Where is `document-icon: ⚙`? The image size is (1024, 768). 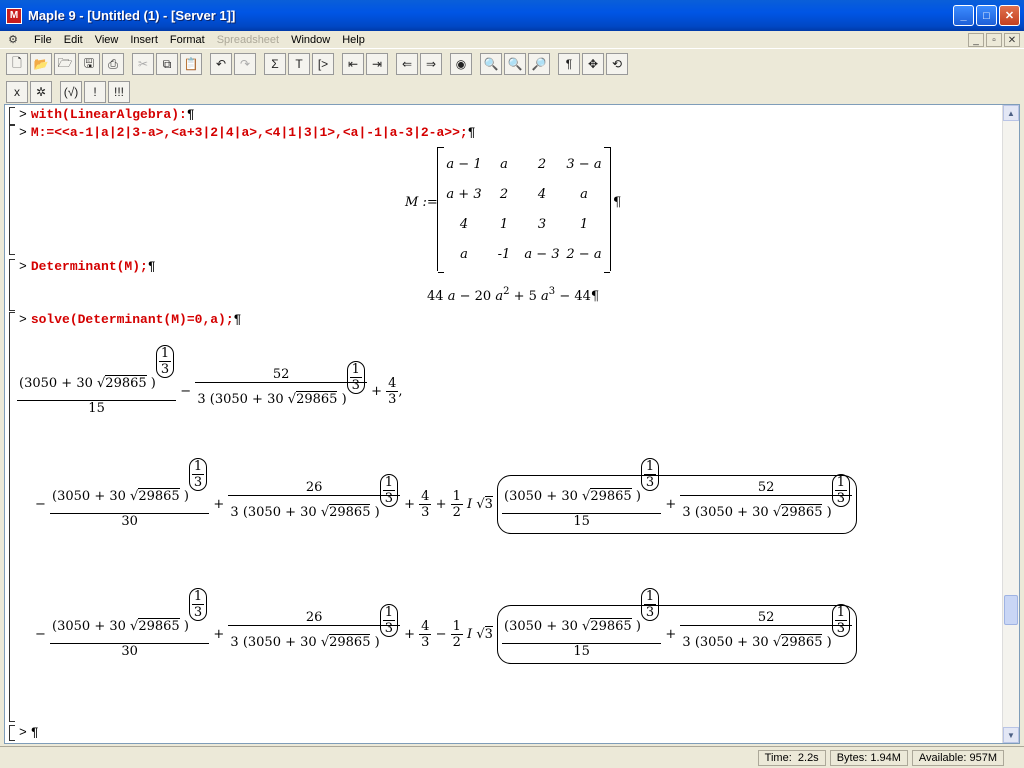
document-icon: ⚙ is located at coordinates (13, 40).